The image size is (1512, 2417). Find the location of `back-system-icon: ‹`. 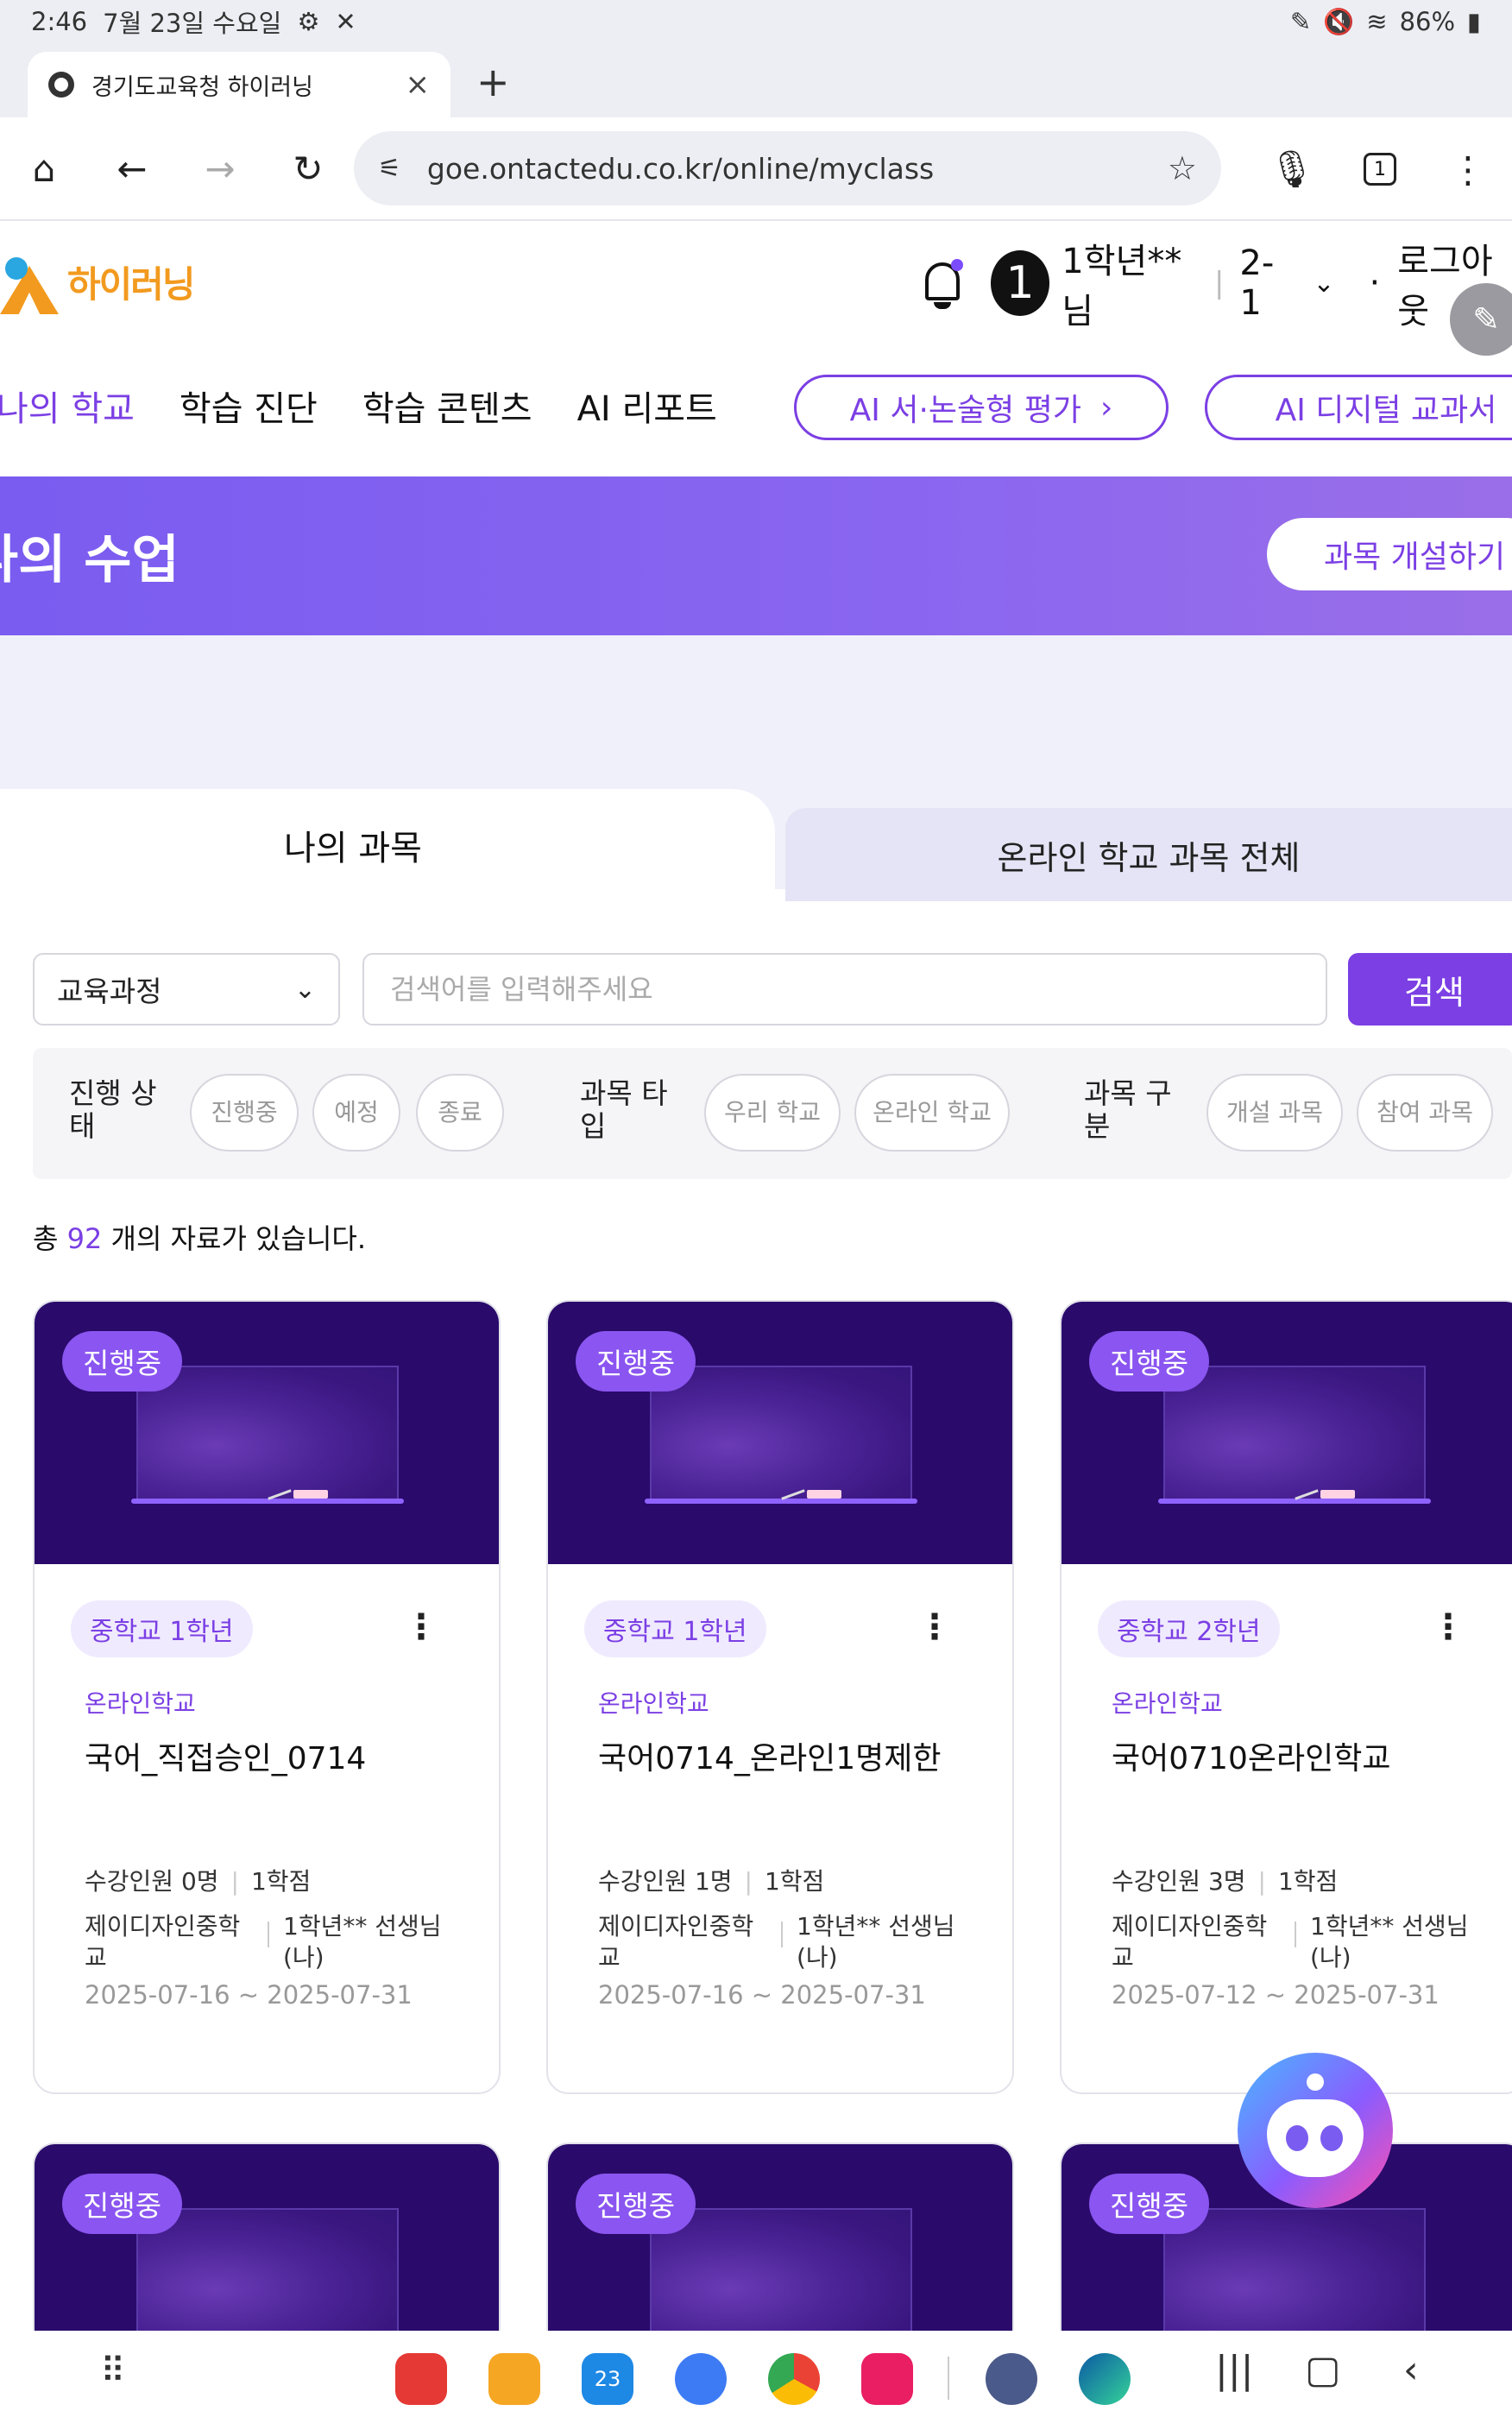

back-system-icon: ‹ is located at coordinates (1411, 2370).